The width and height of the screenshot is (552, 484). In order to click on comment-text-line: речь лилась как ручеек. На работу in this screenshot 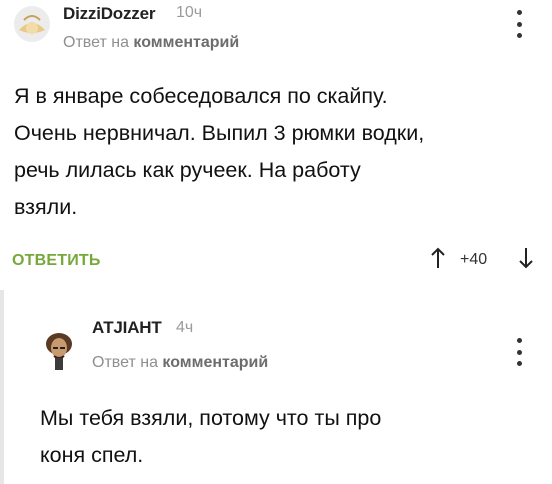, I will do `click(187, 170)`.